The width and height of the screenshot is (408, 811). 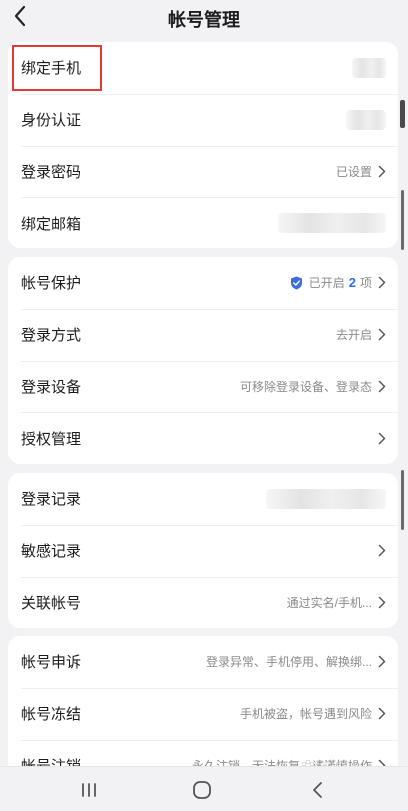 What do you see at coordinates (51, 284) in the screenshot?
I see `row-label: 帐号保护` at bounding box center [51, 284].